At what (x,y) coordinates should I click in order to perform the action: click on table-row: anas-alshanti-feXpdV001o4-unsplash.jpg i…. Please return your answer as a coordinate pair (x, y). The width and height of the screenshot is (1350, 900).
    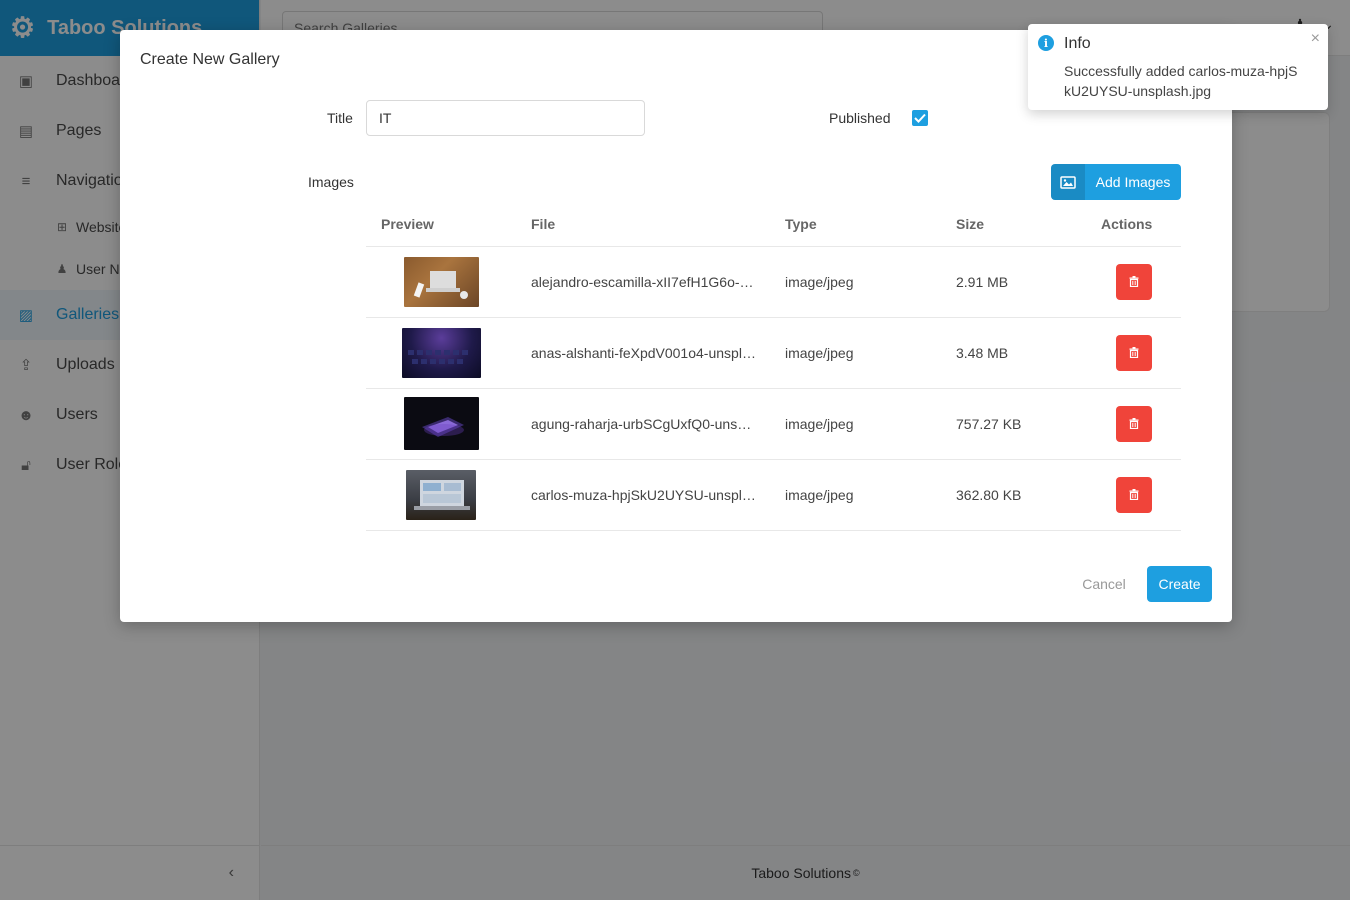
    Looking at the image, I should click on (773, 353).